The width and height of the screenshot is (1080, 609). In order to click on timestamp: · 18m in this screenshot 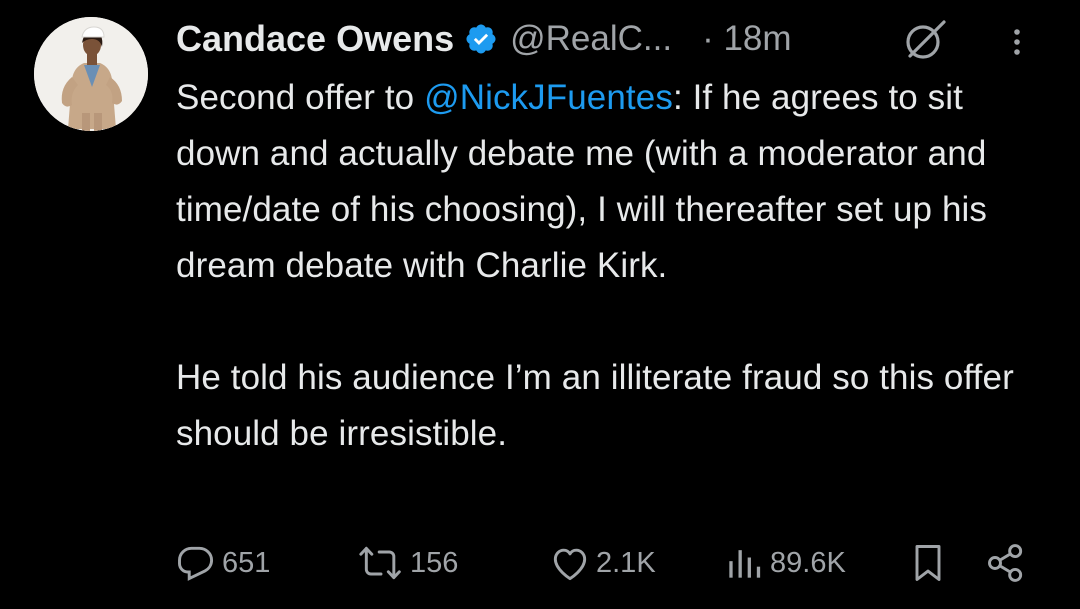, I will do `click(746, 39)`.